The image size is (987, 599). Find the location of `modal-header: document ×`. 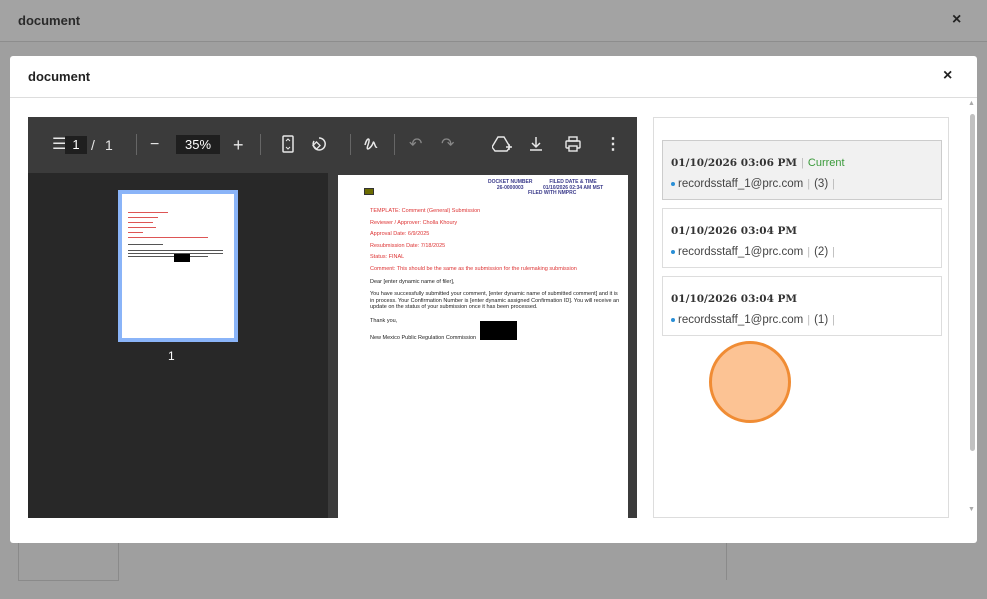

modal-header: document × is located at coordinates (493, 77).